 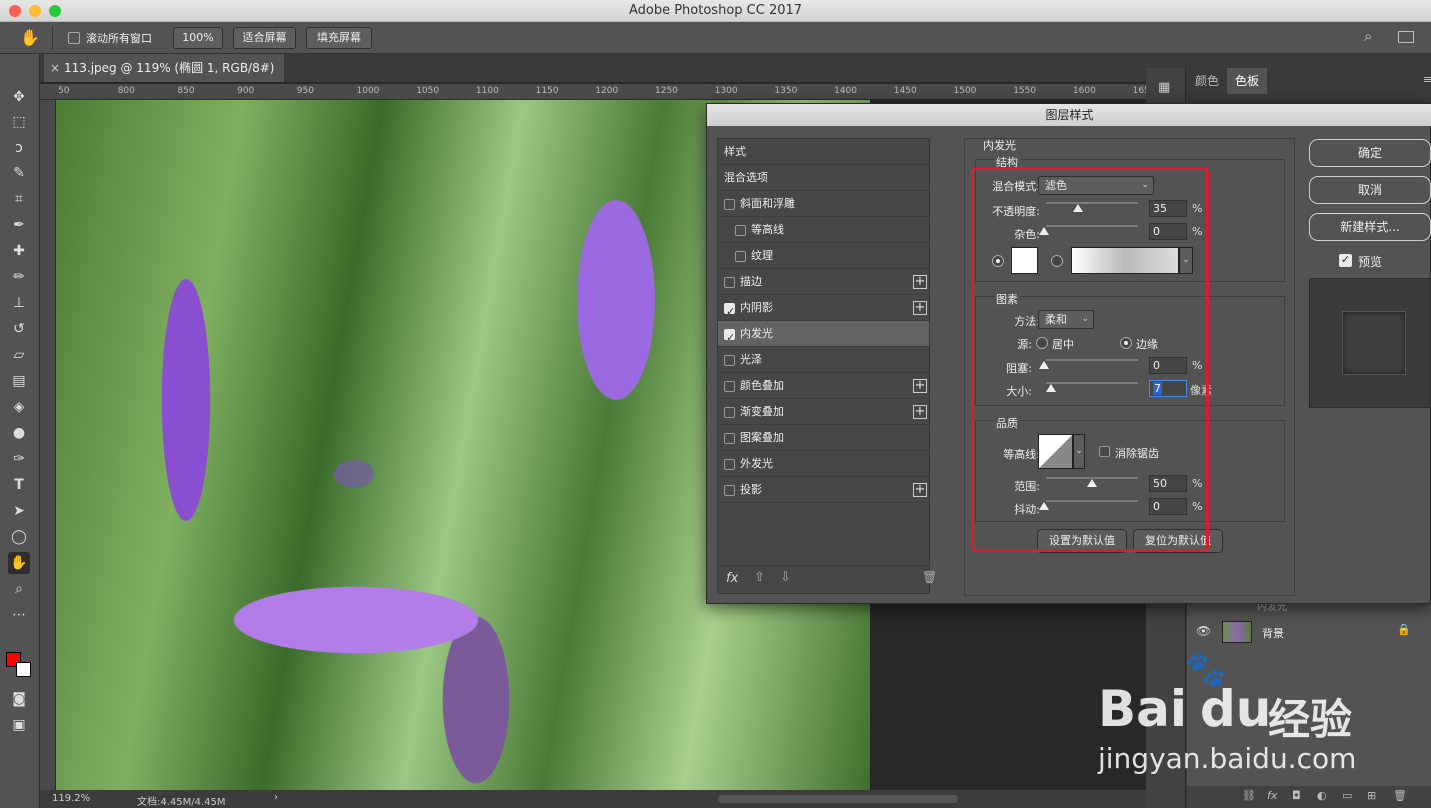 What do you see at coordinates (838, 799) in the screenshot?
I see `horizontal-scrollbar` at bounding box center [838, 799].